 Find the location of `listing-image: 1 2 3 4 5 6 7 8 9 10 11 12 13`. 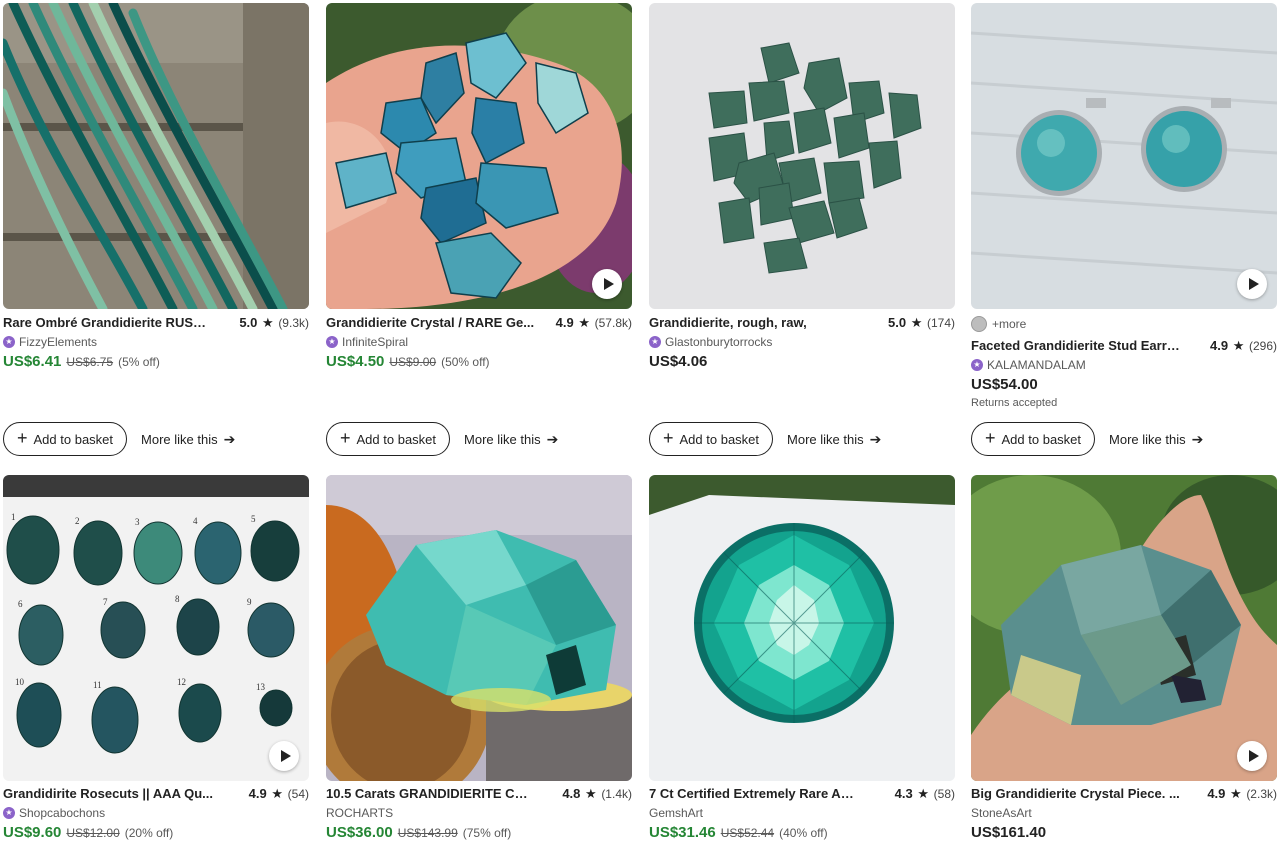

listing-image: 1 2 3 4 5 6 7 8 9 10 11 12 13 is located at coordinates (156, 628).